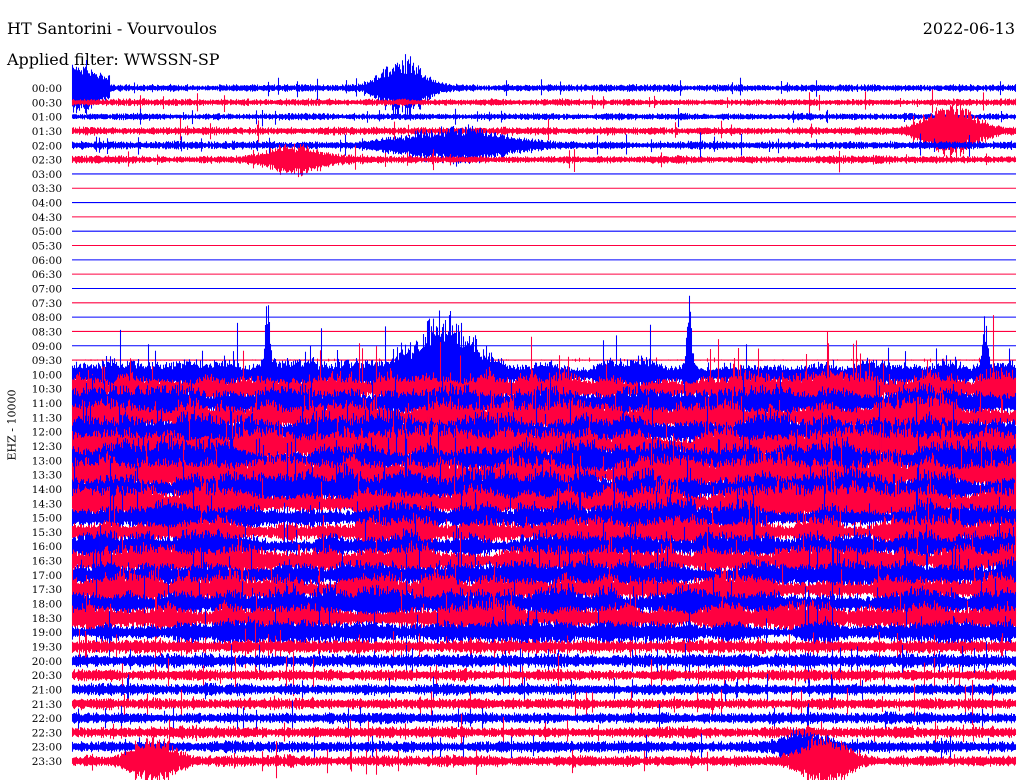  What do you see at coordinates (47, 289) in the screenshot?
I see `time-label: 07:00` at bounding box center [47, 289].